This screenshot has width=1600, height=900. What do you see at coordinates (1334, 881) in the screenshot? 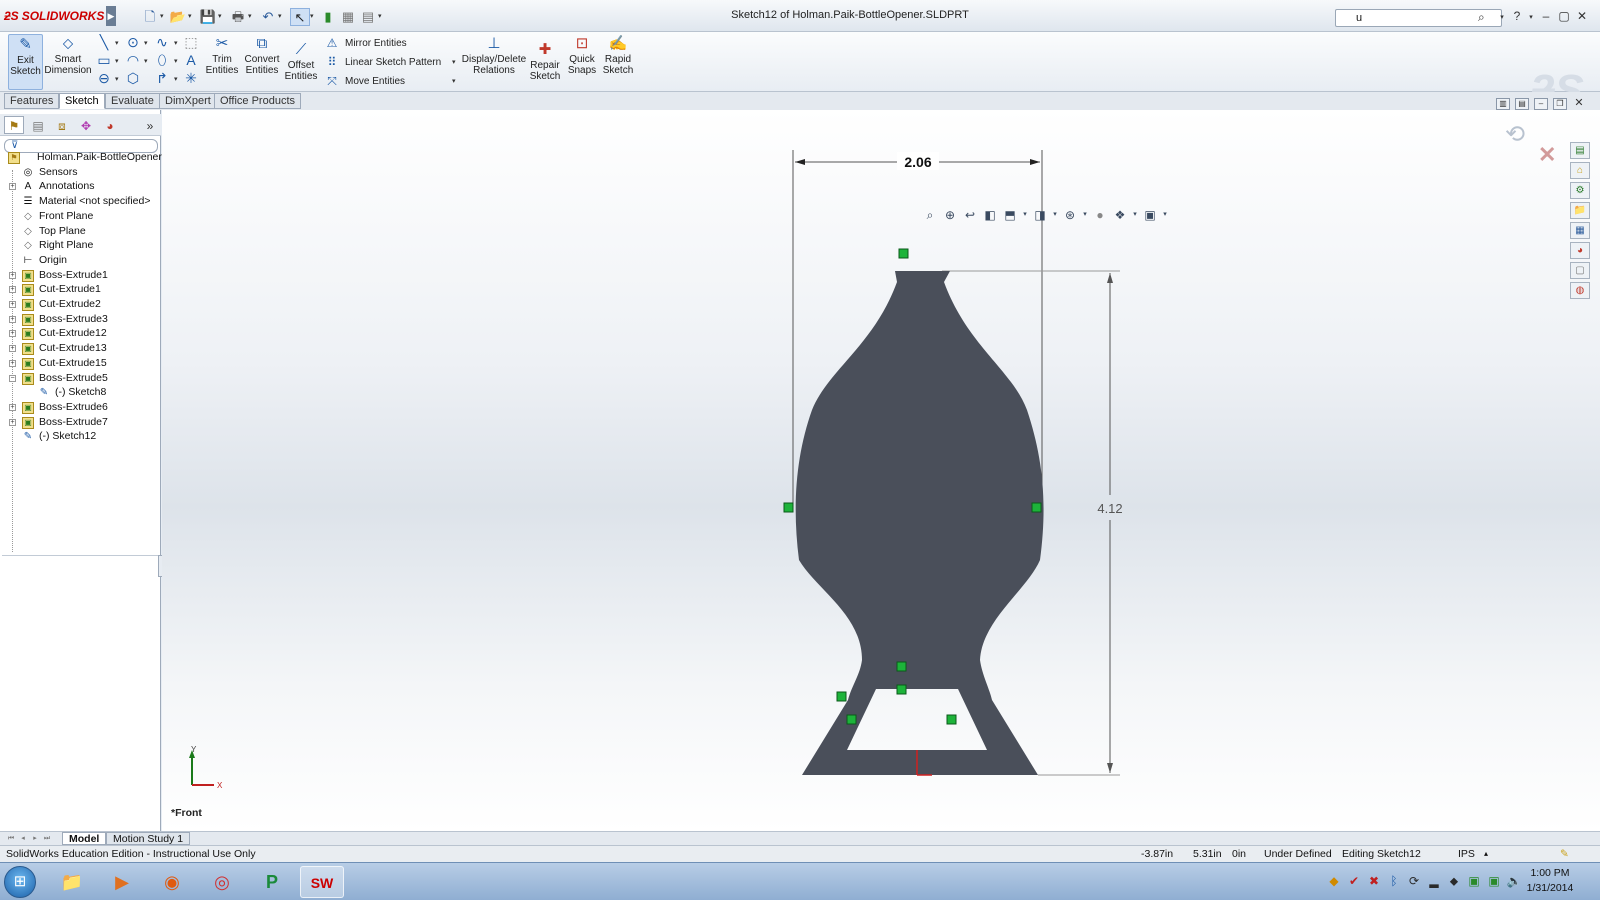
I see `tray-app-icon: ◆` at bounding box center [1334, 881].